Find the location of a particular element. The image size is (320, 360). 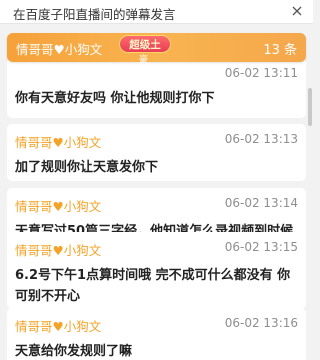

close-icon is located at coordinates (297, 11).